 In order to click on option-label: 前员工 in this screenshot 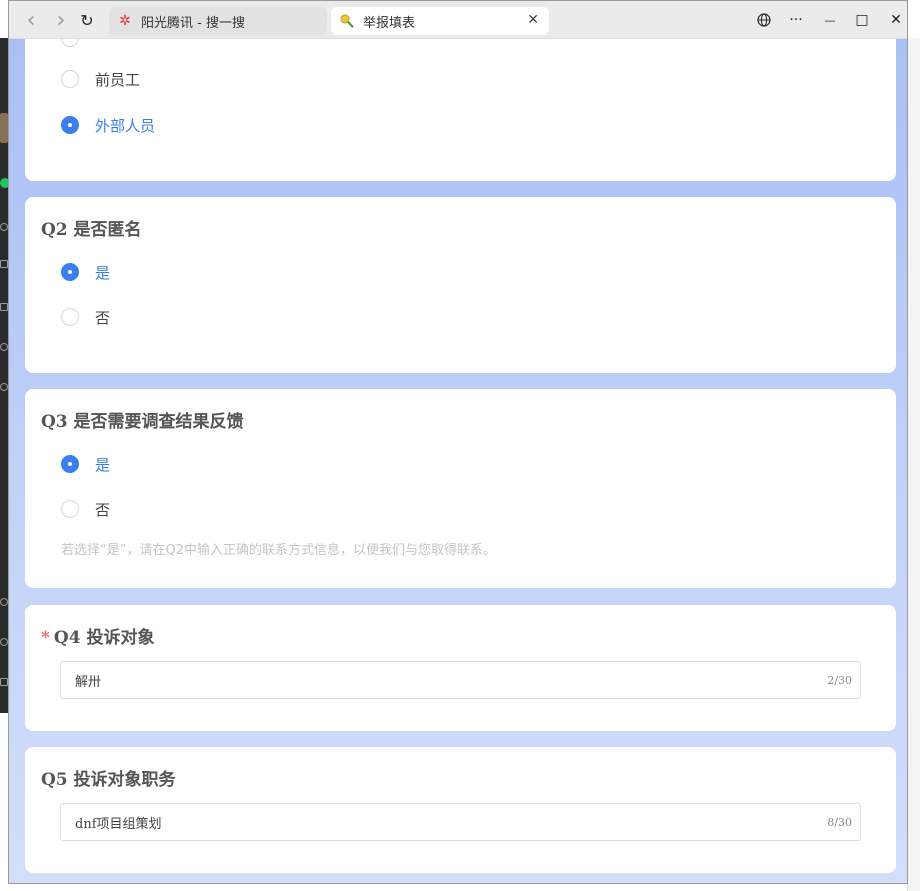, I will do `click(118, 79)`.